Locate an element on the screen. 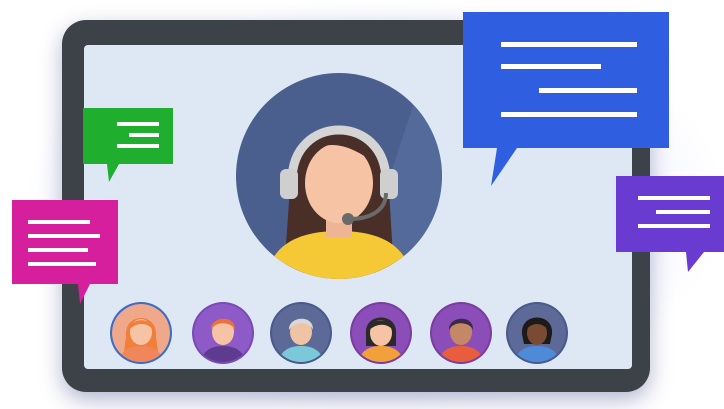 The image size is (724, 409). host-avatar is located at coordinates (339, 176).